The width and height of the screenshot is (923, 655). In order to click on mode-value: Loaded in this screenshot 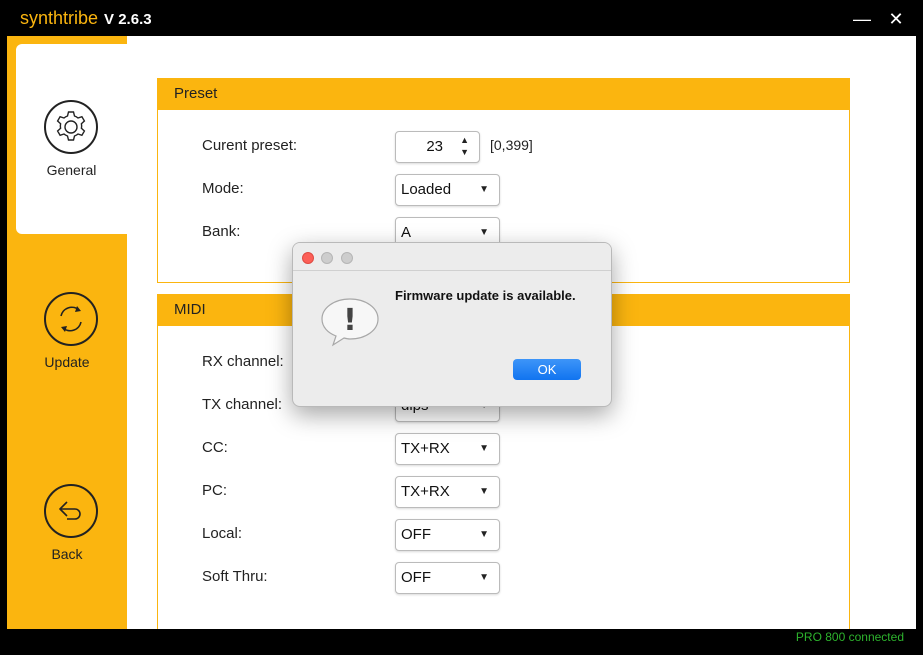, I will do `click(426, 189)`.